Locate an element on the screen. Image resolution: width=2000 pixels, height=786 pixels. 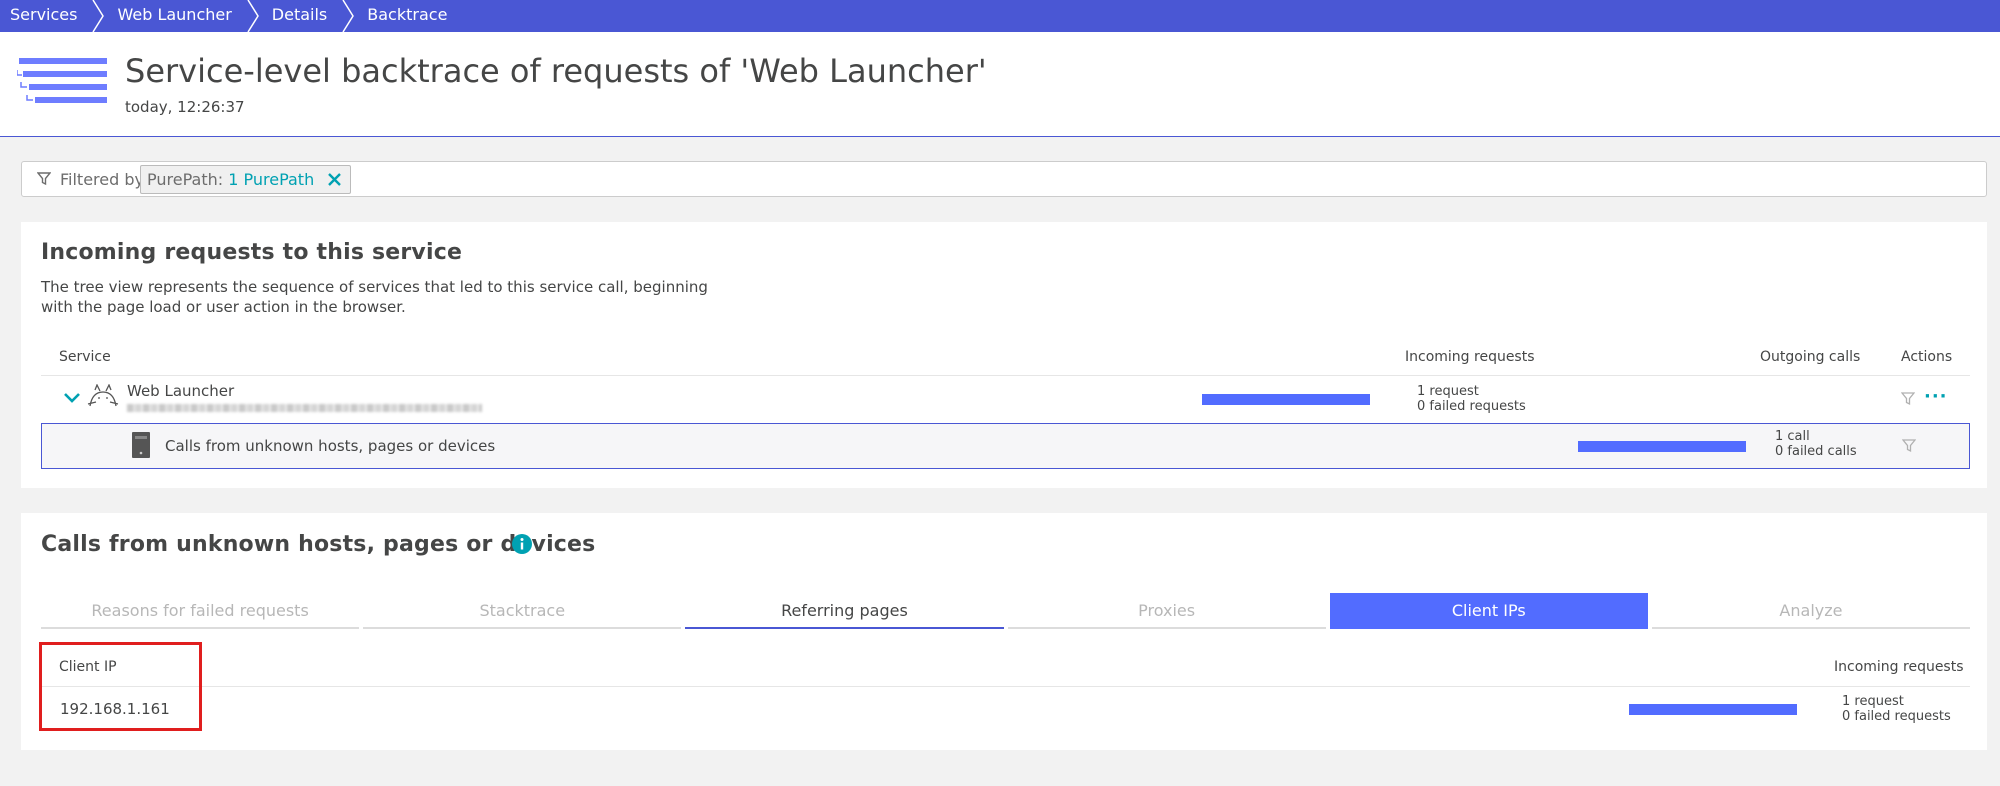
tab-analyze: Analyze is located at coordinates (1811, 611).